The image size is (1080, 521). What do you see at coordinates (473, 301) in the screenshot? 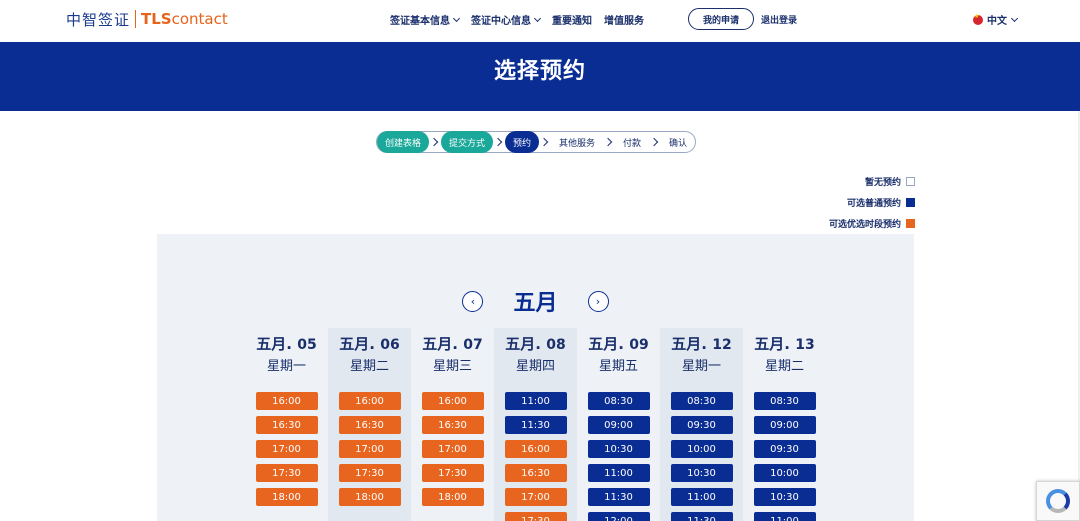
I see `prev-month-button: ‹` at bounding box center [473, 301].